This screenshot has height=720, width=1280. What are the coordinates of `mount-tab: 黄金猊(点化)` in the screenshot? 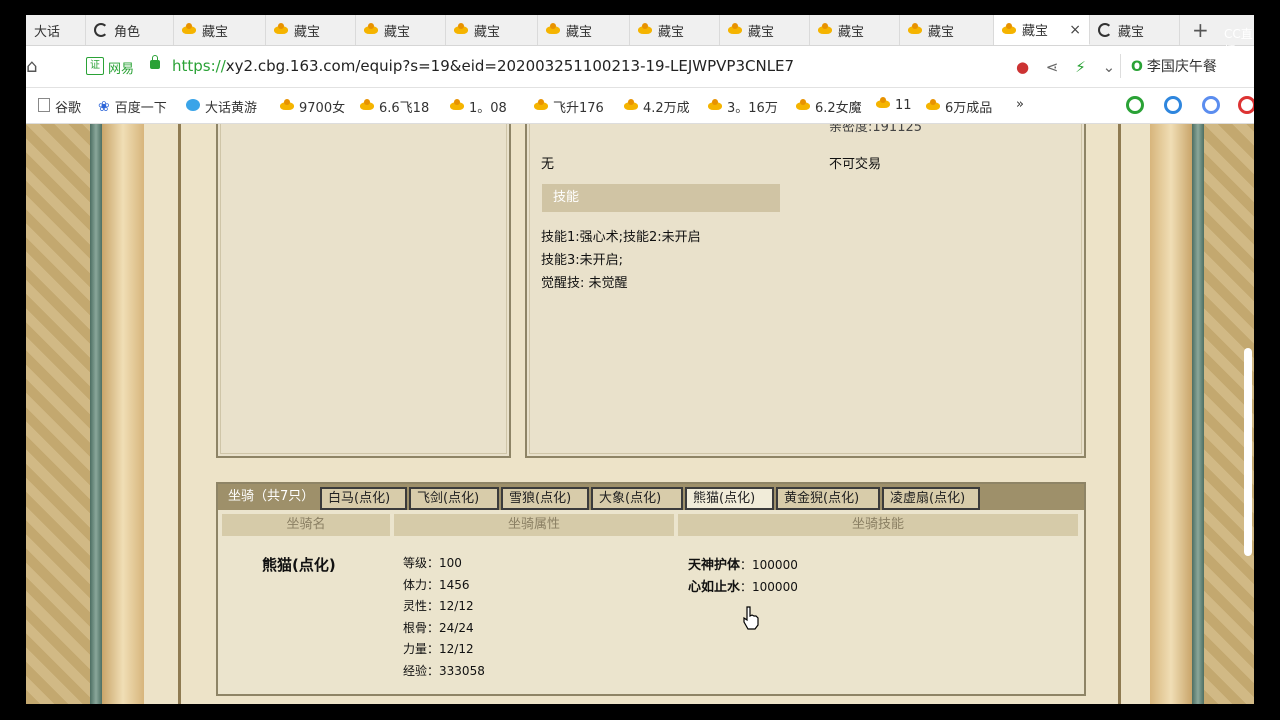 It's located at (828, 498).